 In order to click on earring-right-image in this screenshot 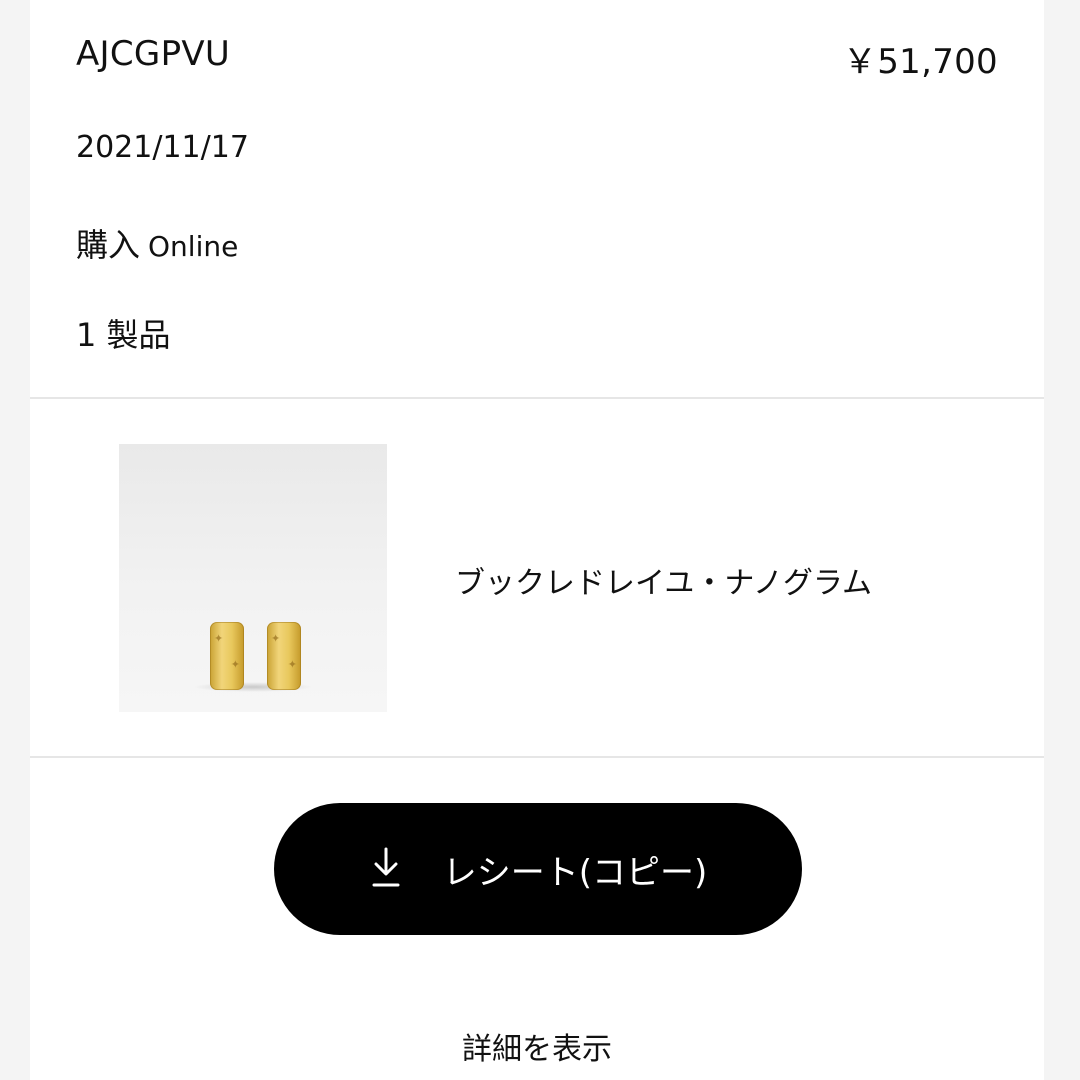, I will do `click(284, 656)`.